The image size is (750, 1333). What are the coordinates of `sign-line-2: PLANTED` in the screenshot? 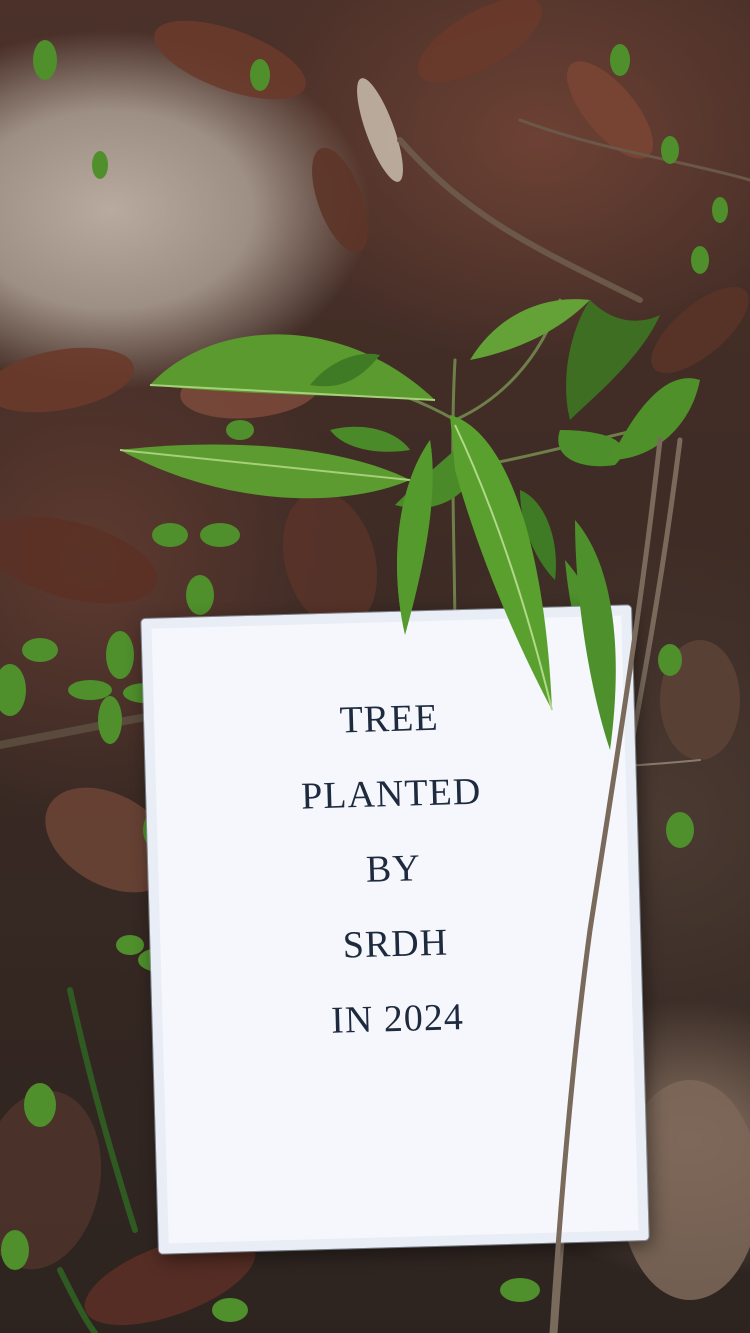 It's located at (391, 794).